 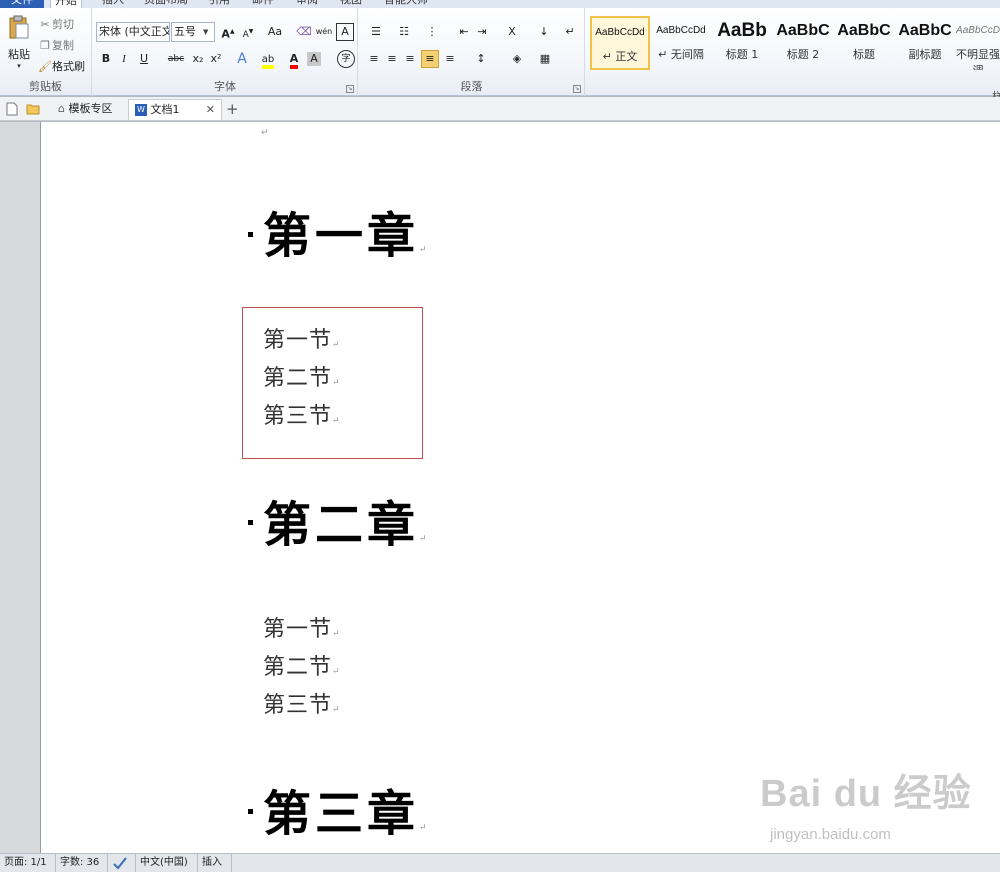 I want to click on tab-home: 开始, so click(x=66, y=4).